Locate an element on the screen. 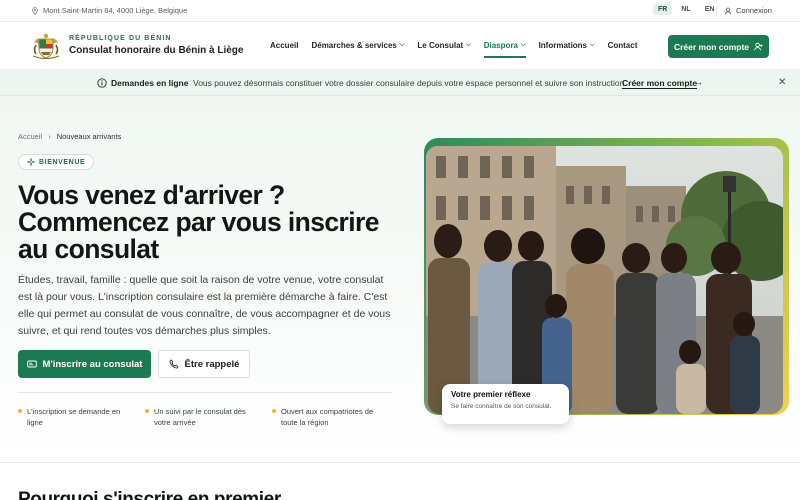  language-switcher: FR NL EN is located at coordinates (686, 9).